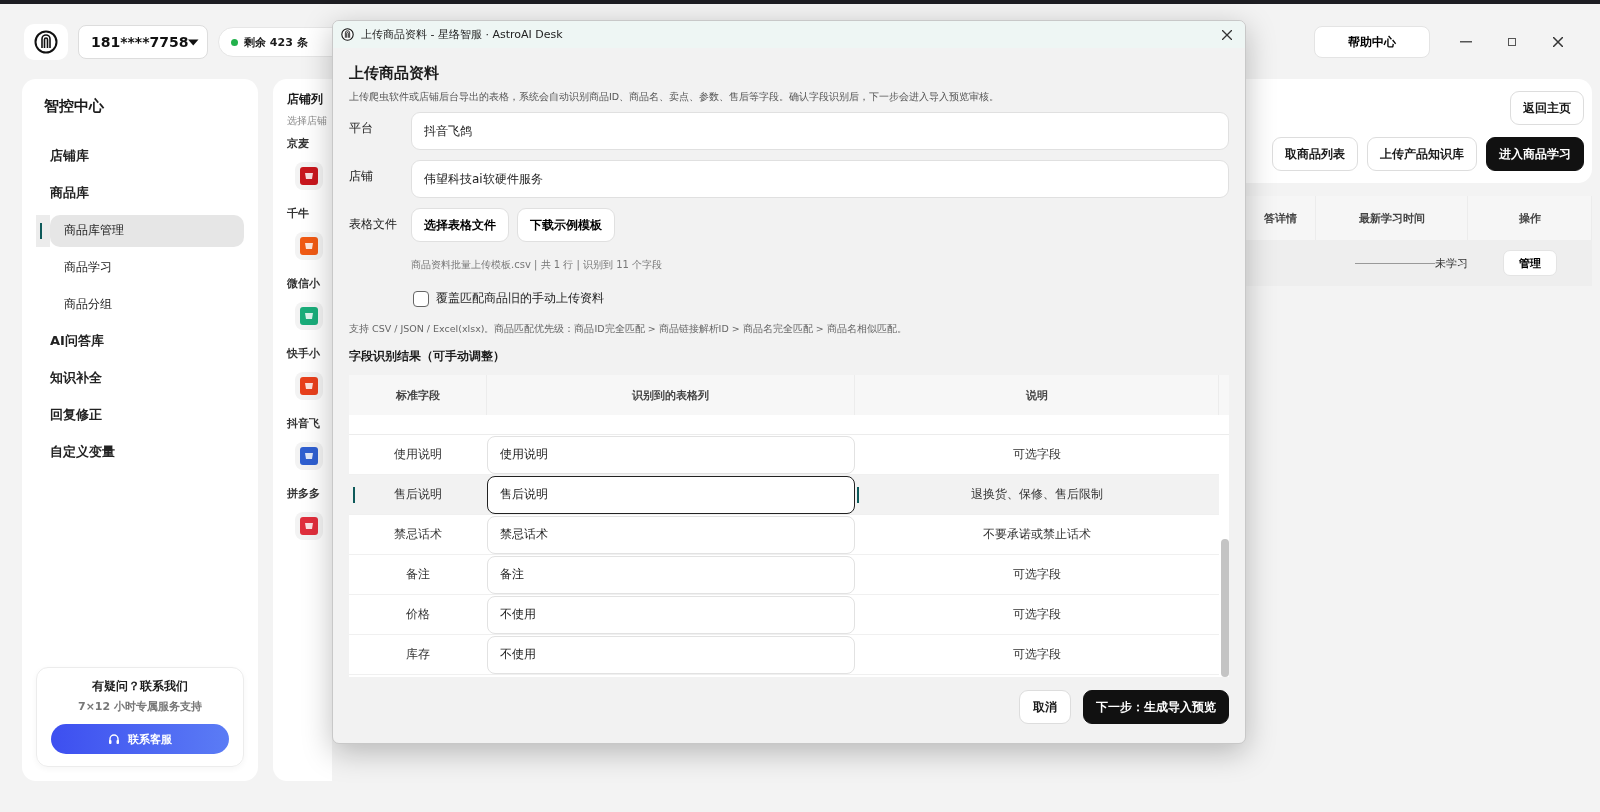  What do you see at coordinates (671, 574) in the screenshot?
I see `column-select: 备注` at bounding box center [671, 574].